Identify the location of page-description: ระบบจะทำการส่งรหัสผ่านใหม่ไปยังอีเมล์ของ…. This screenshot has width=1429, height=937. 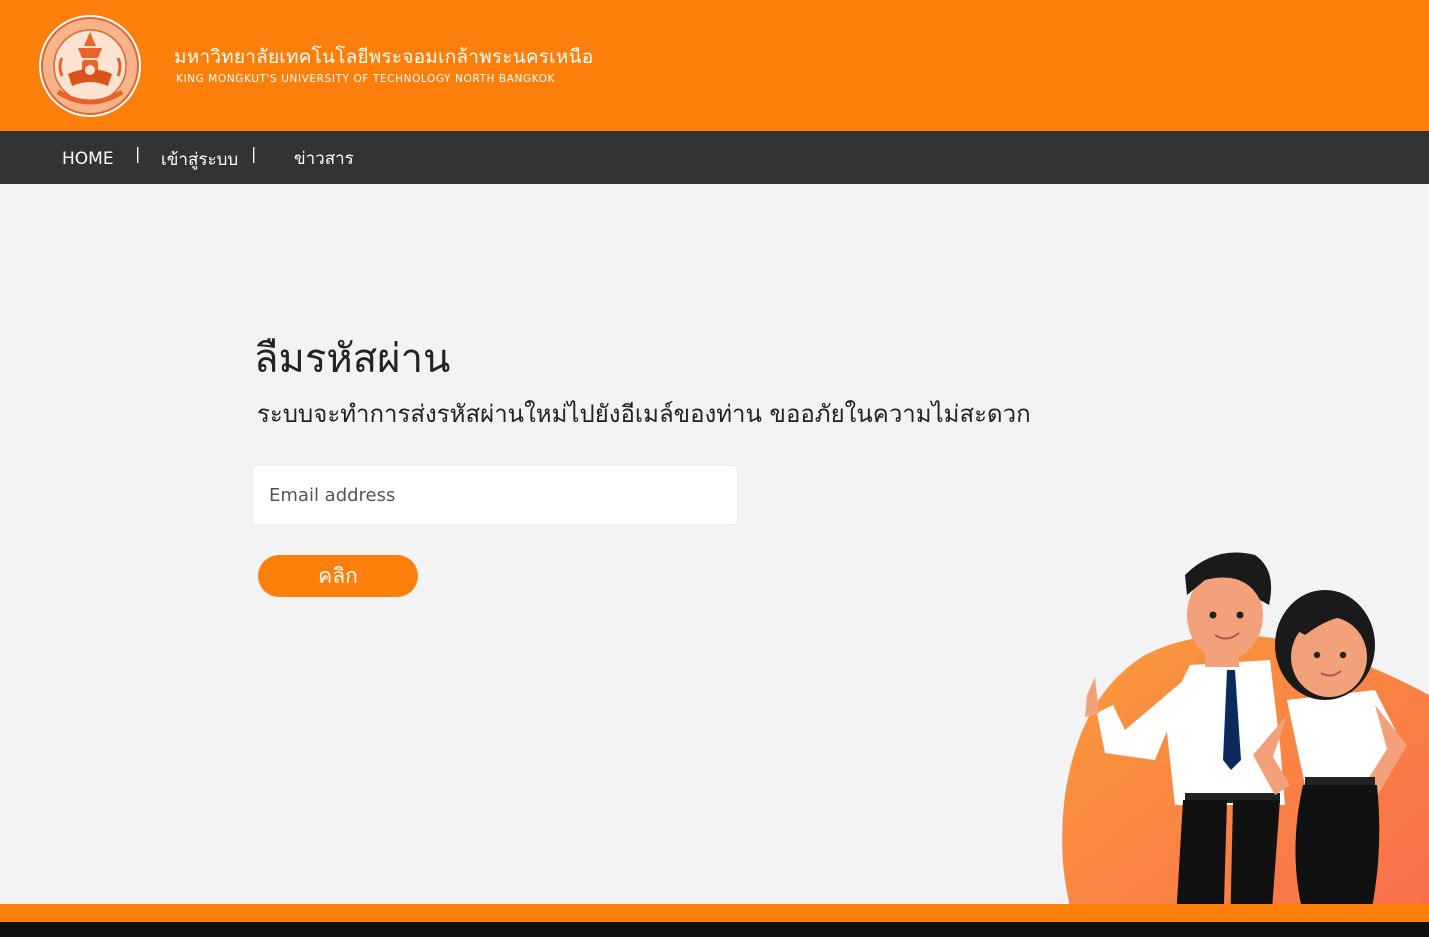
(644, 414).